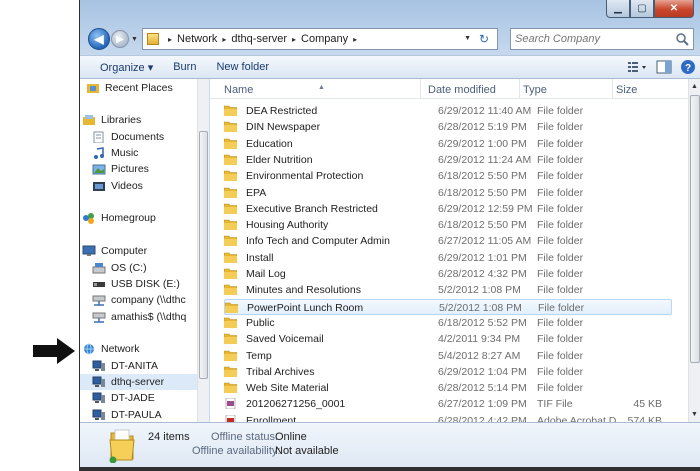  I want to click on file-row: Temp 5/4/2012 8:27 AM File folder, so click(448, 356).